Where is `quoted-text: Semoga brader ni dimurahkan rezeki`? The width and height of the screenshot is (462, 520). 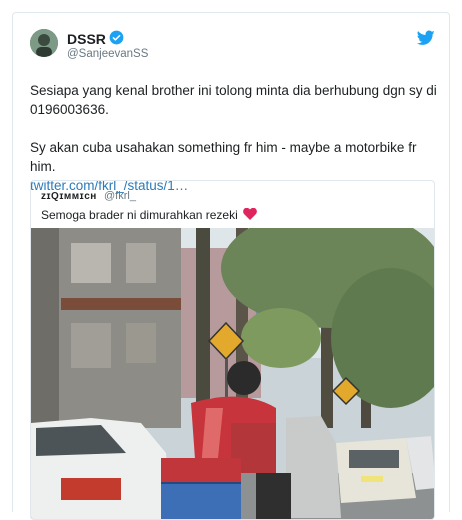
quoted-text: Semoga brader ni dimurahkan rezeki is located at coordinates (149, 215).